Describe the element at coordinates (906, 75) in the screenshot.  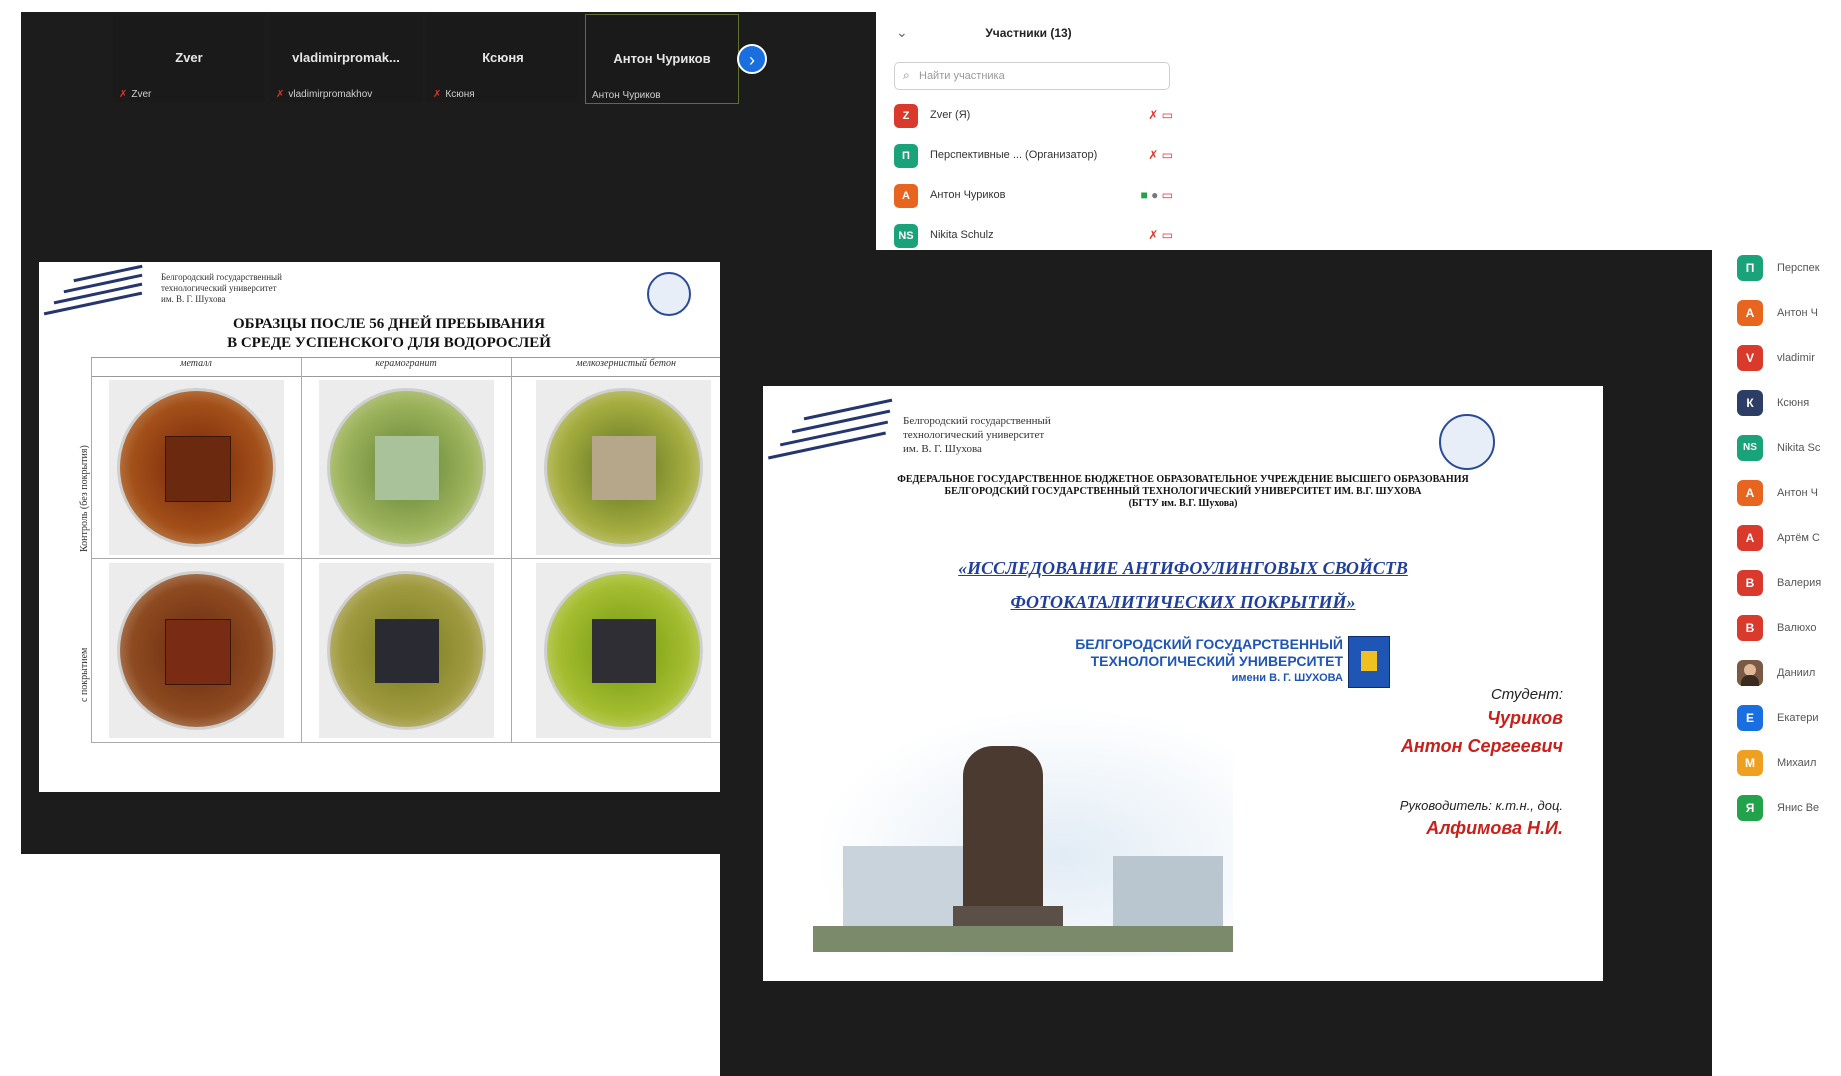
I see `search-icon: ⌕` at that location.